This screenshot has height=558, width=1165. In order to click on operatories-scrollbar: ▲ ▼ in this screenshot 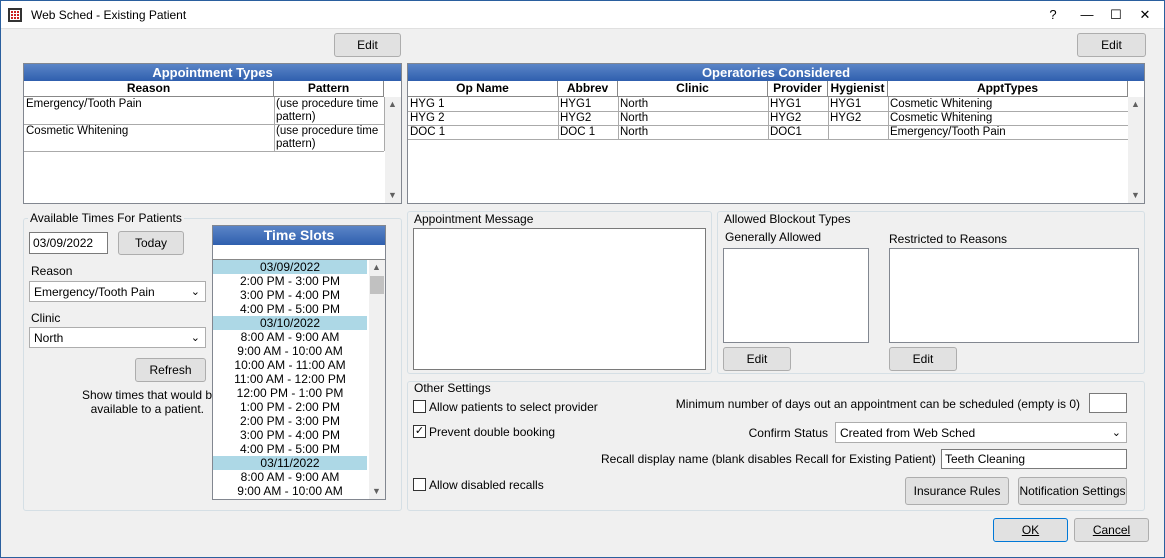, I will do `click(1136, 150)`.